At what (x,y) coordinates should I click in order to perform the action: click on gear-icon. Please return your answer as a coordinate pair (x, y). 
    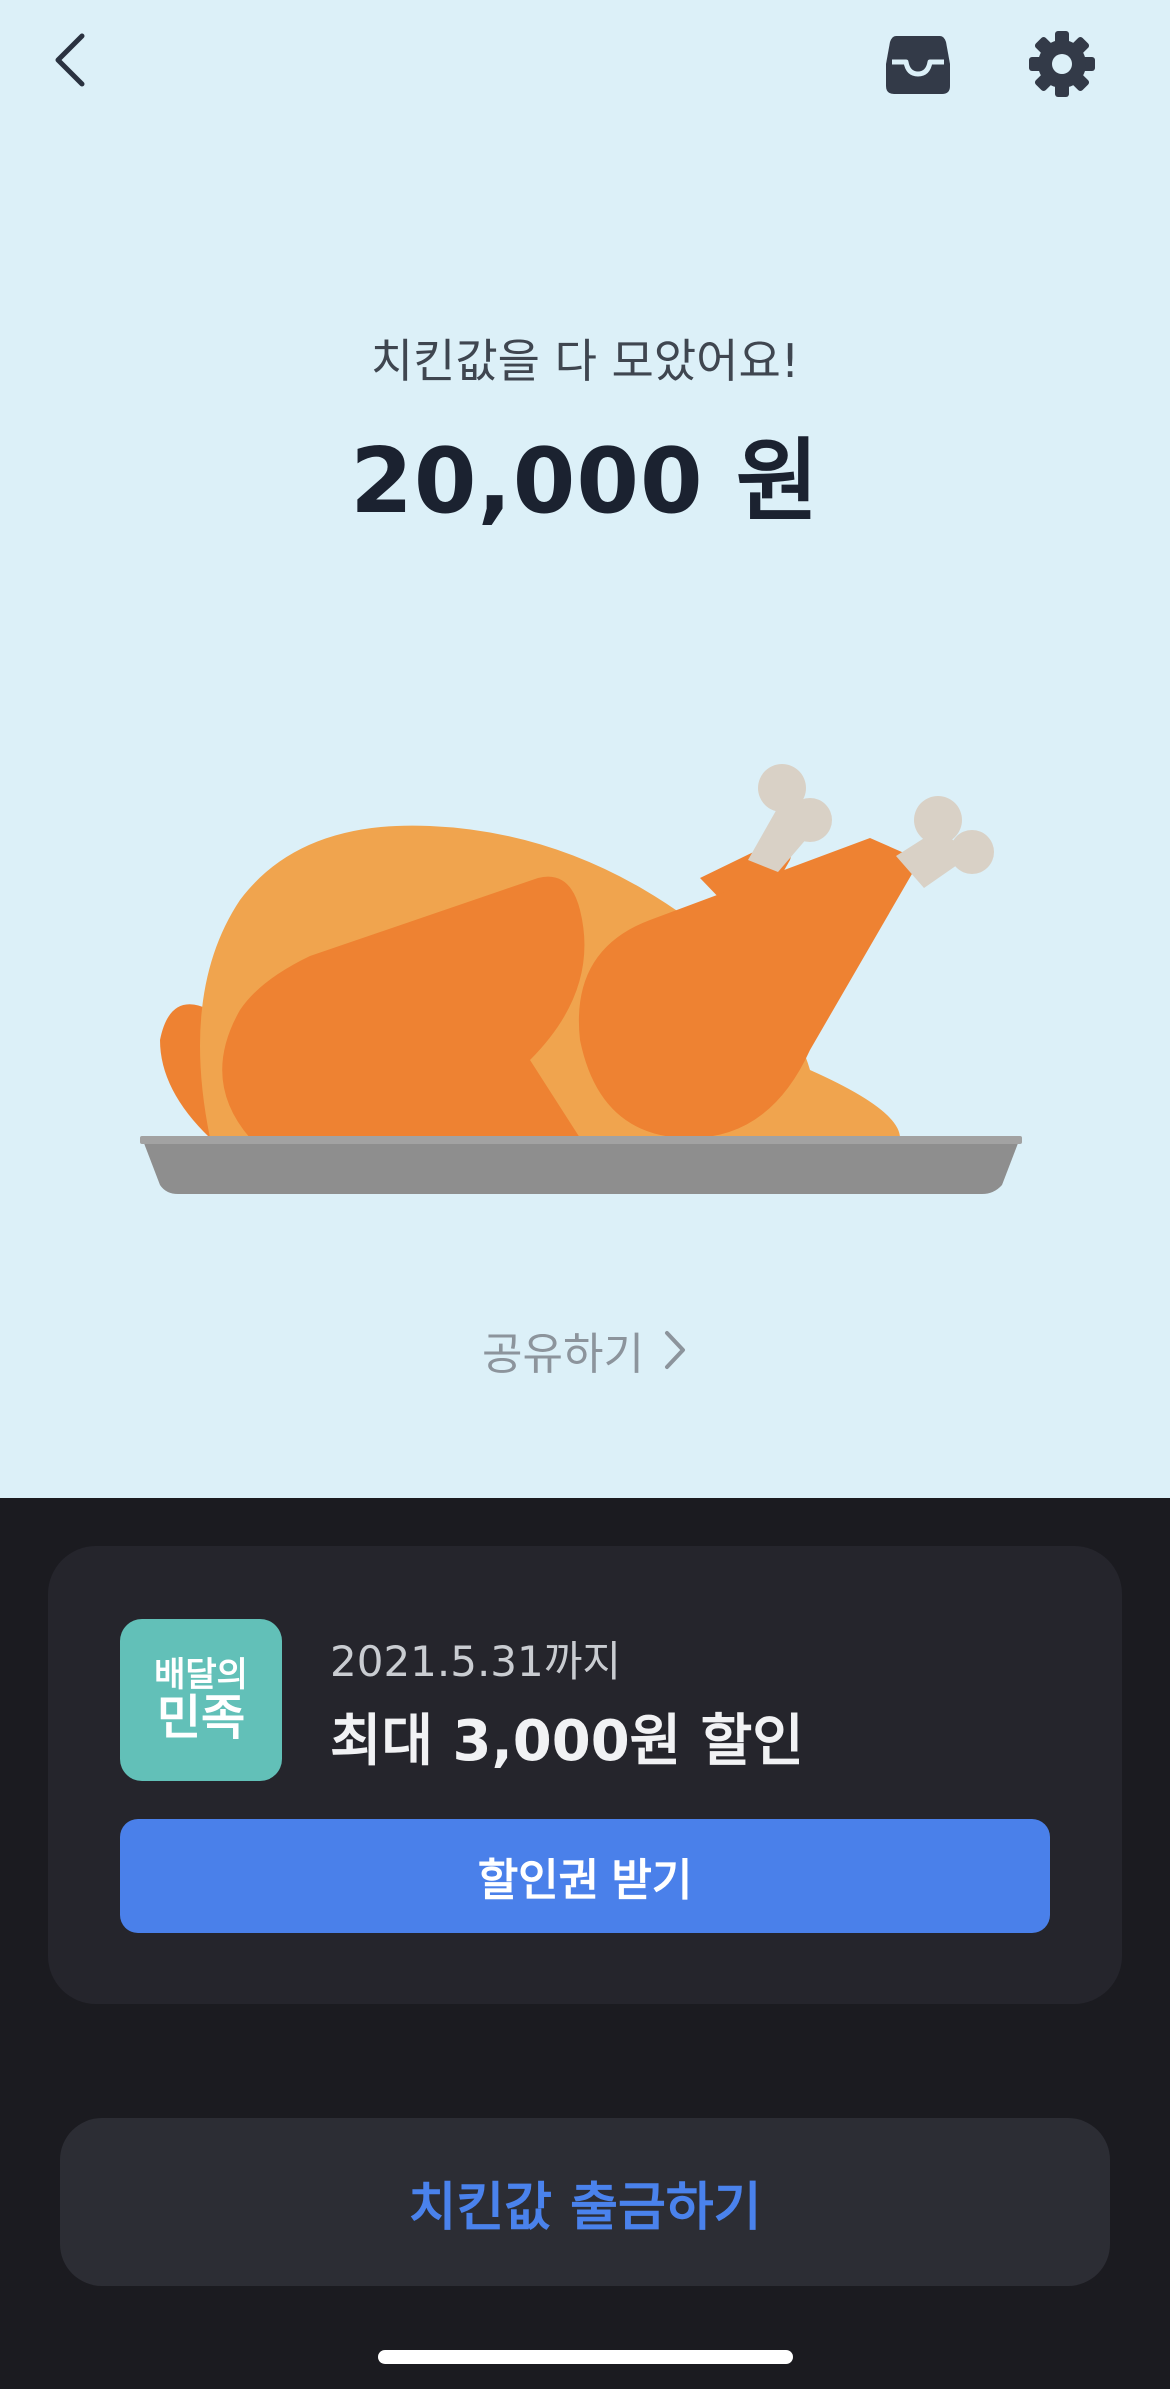
    Looking at the image, I should click on (1062, 64).